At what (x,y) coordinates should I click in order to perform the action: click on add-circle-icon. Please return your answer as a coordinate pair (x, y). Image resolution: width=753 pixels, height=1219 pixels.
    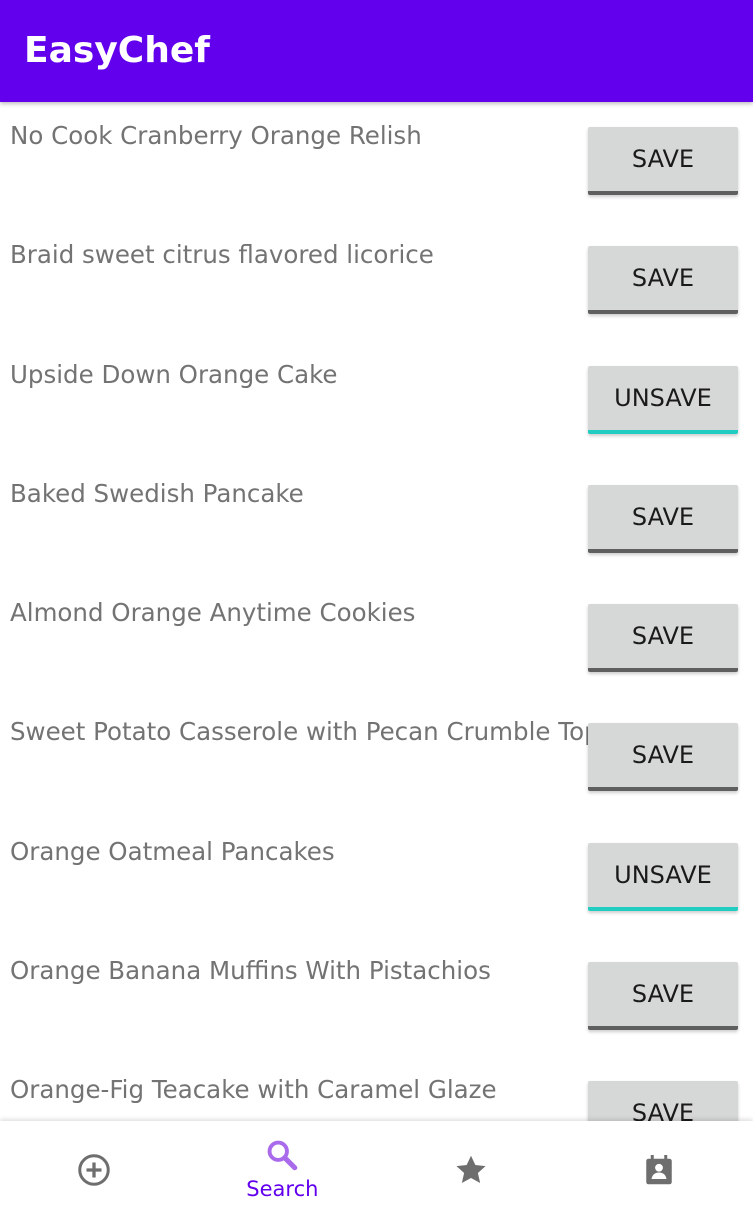
    Looking at the image, I should click on (94, 1170).